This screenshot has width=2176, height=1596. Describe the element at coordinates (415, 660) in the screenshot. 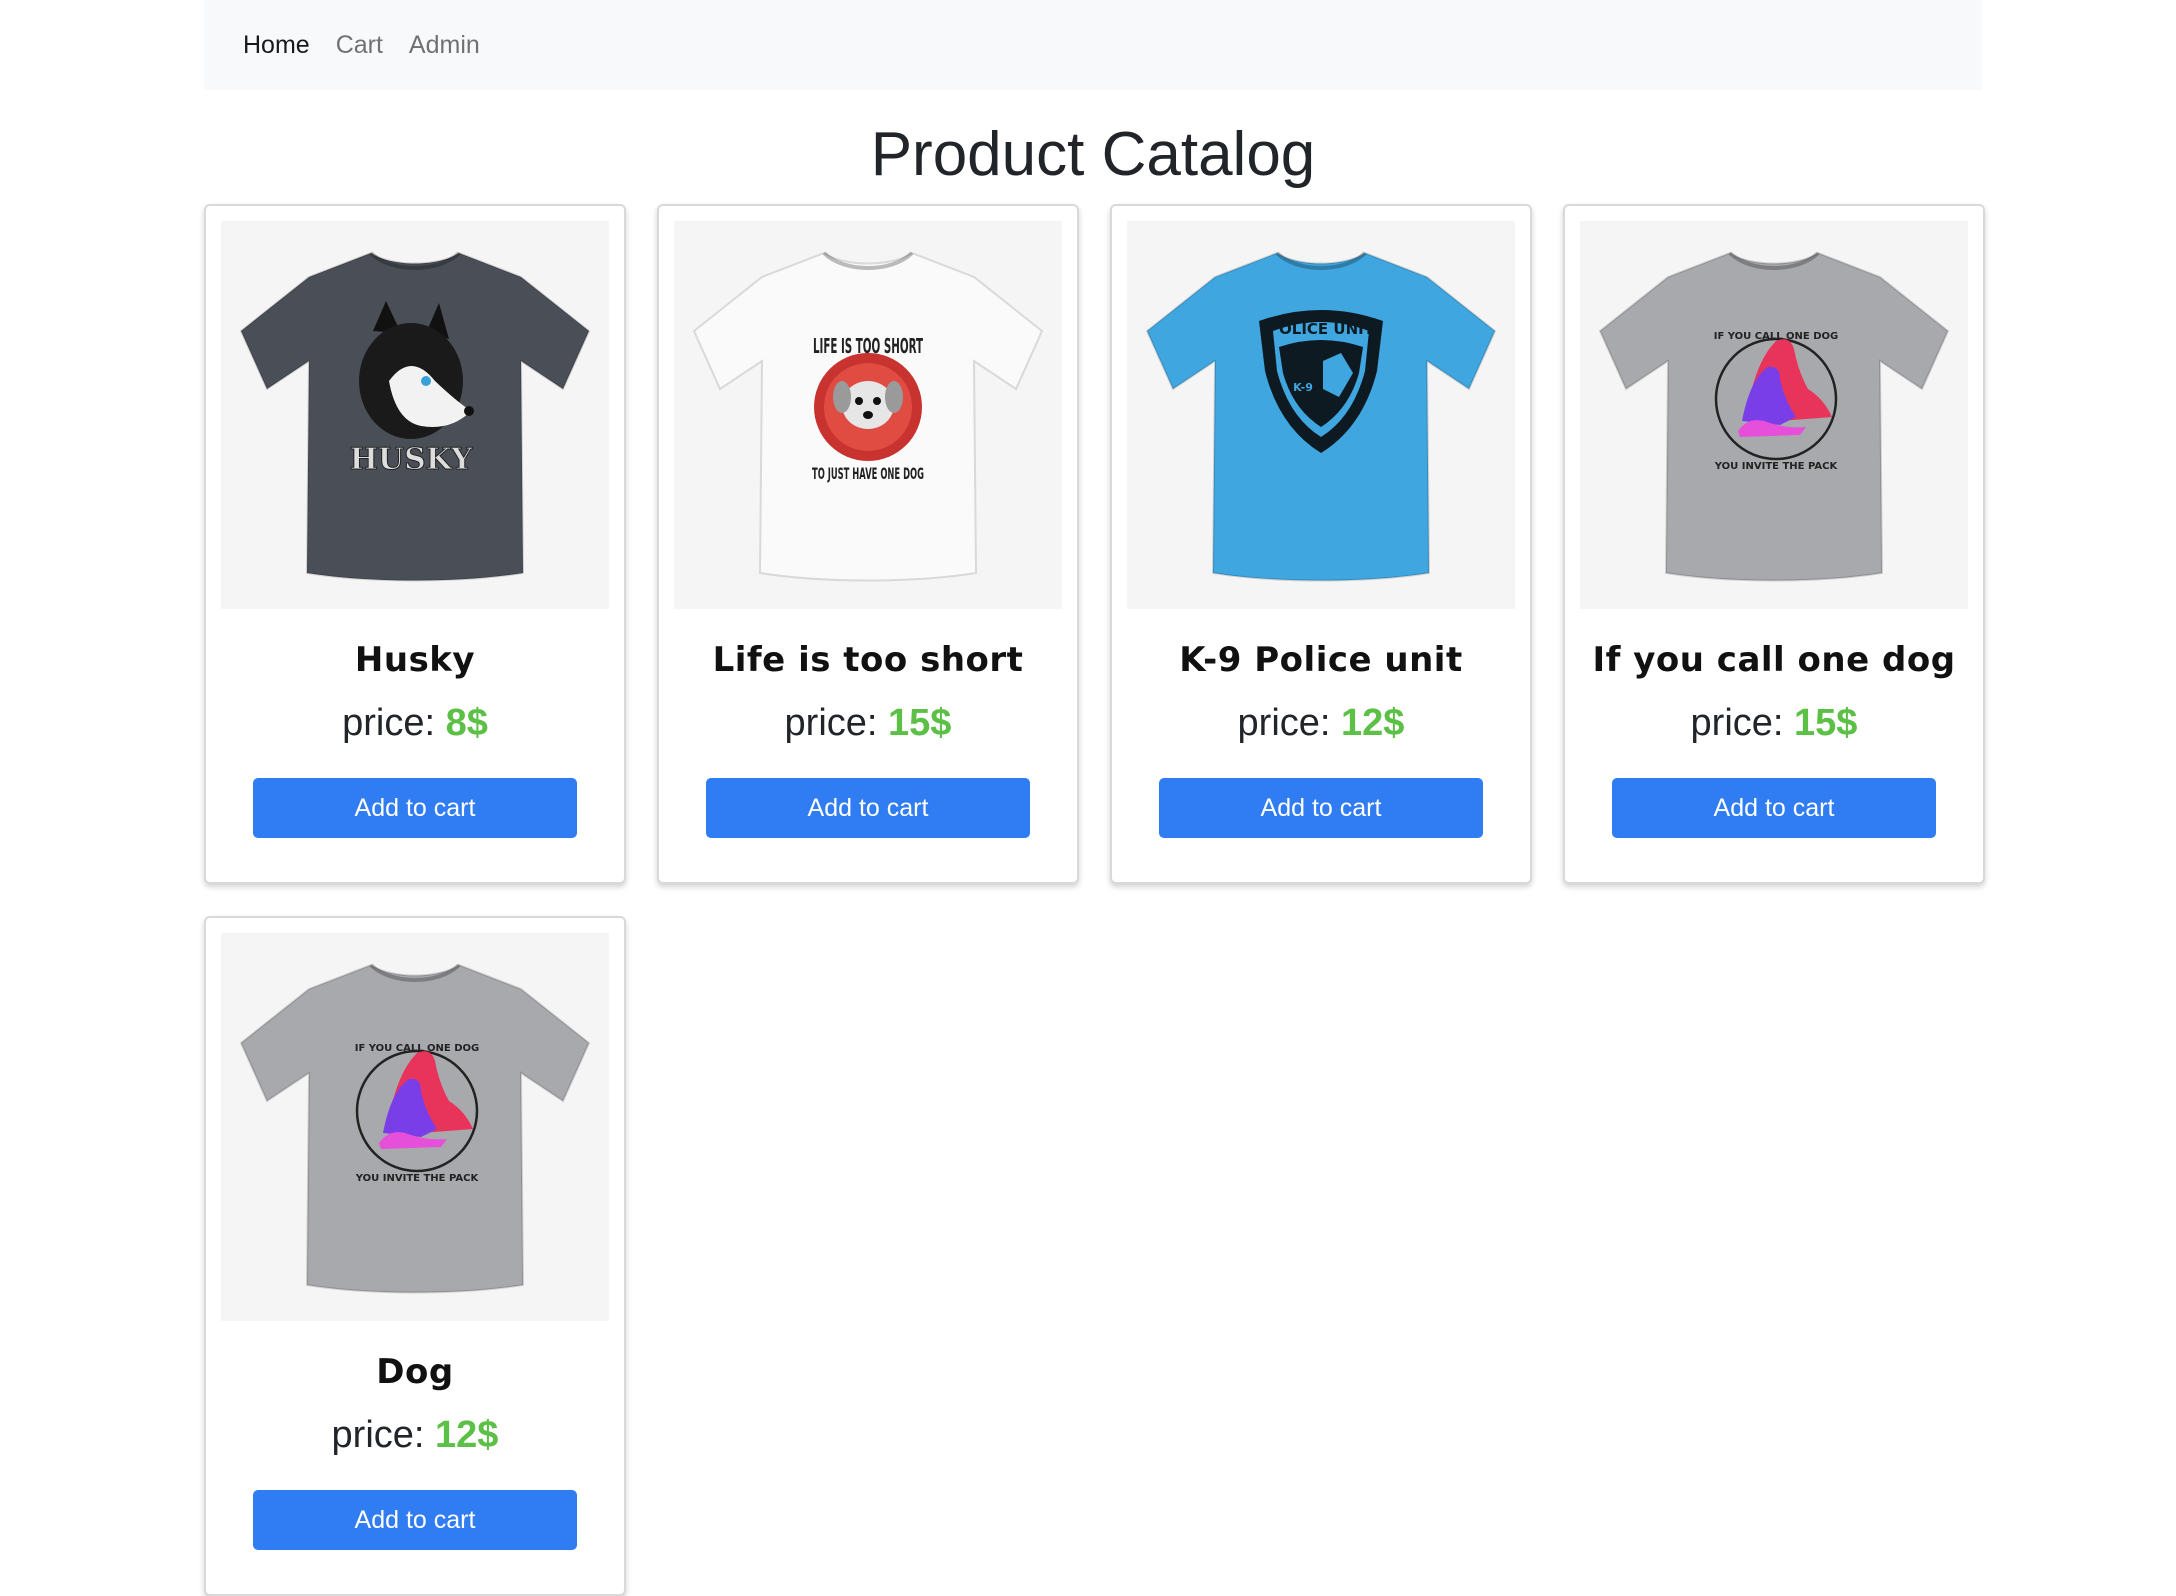

I see `product-name: Husky` at that location.